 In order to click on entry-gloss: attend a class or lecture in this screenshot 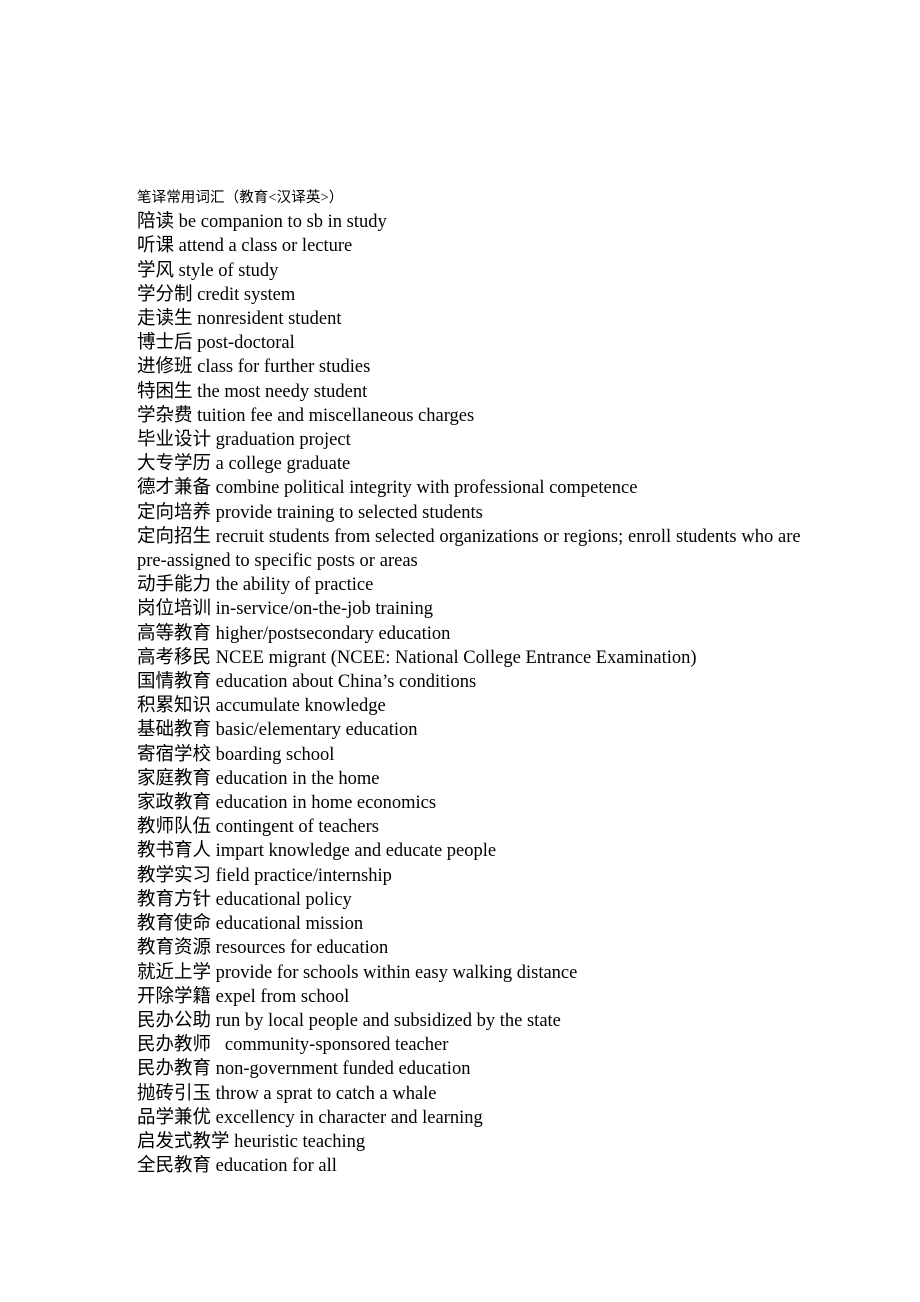, I will do `click(265, 246)`.